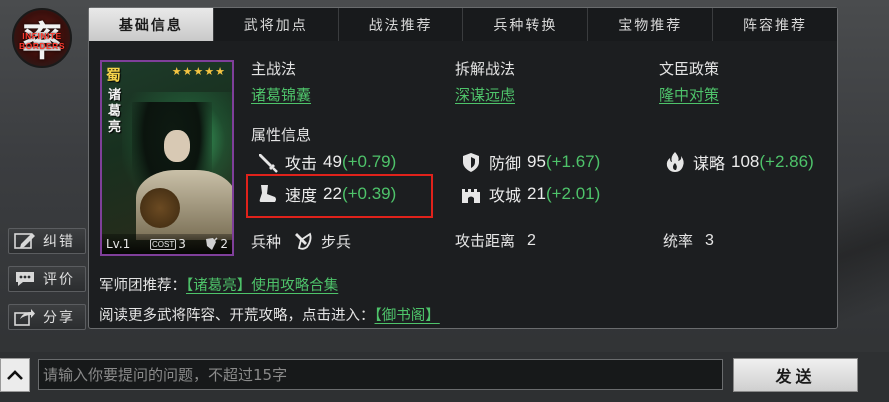  What do you see at coordinates (160, 208) in the screenshot?
I see `card-art-fan` at bounding box center [160, 208].